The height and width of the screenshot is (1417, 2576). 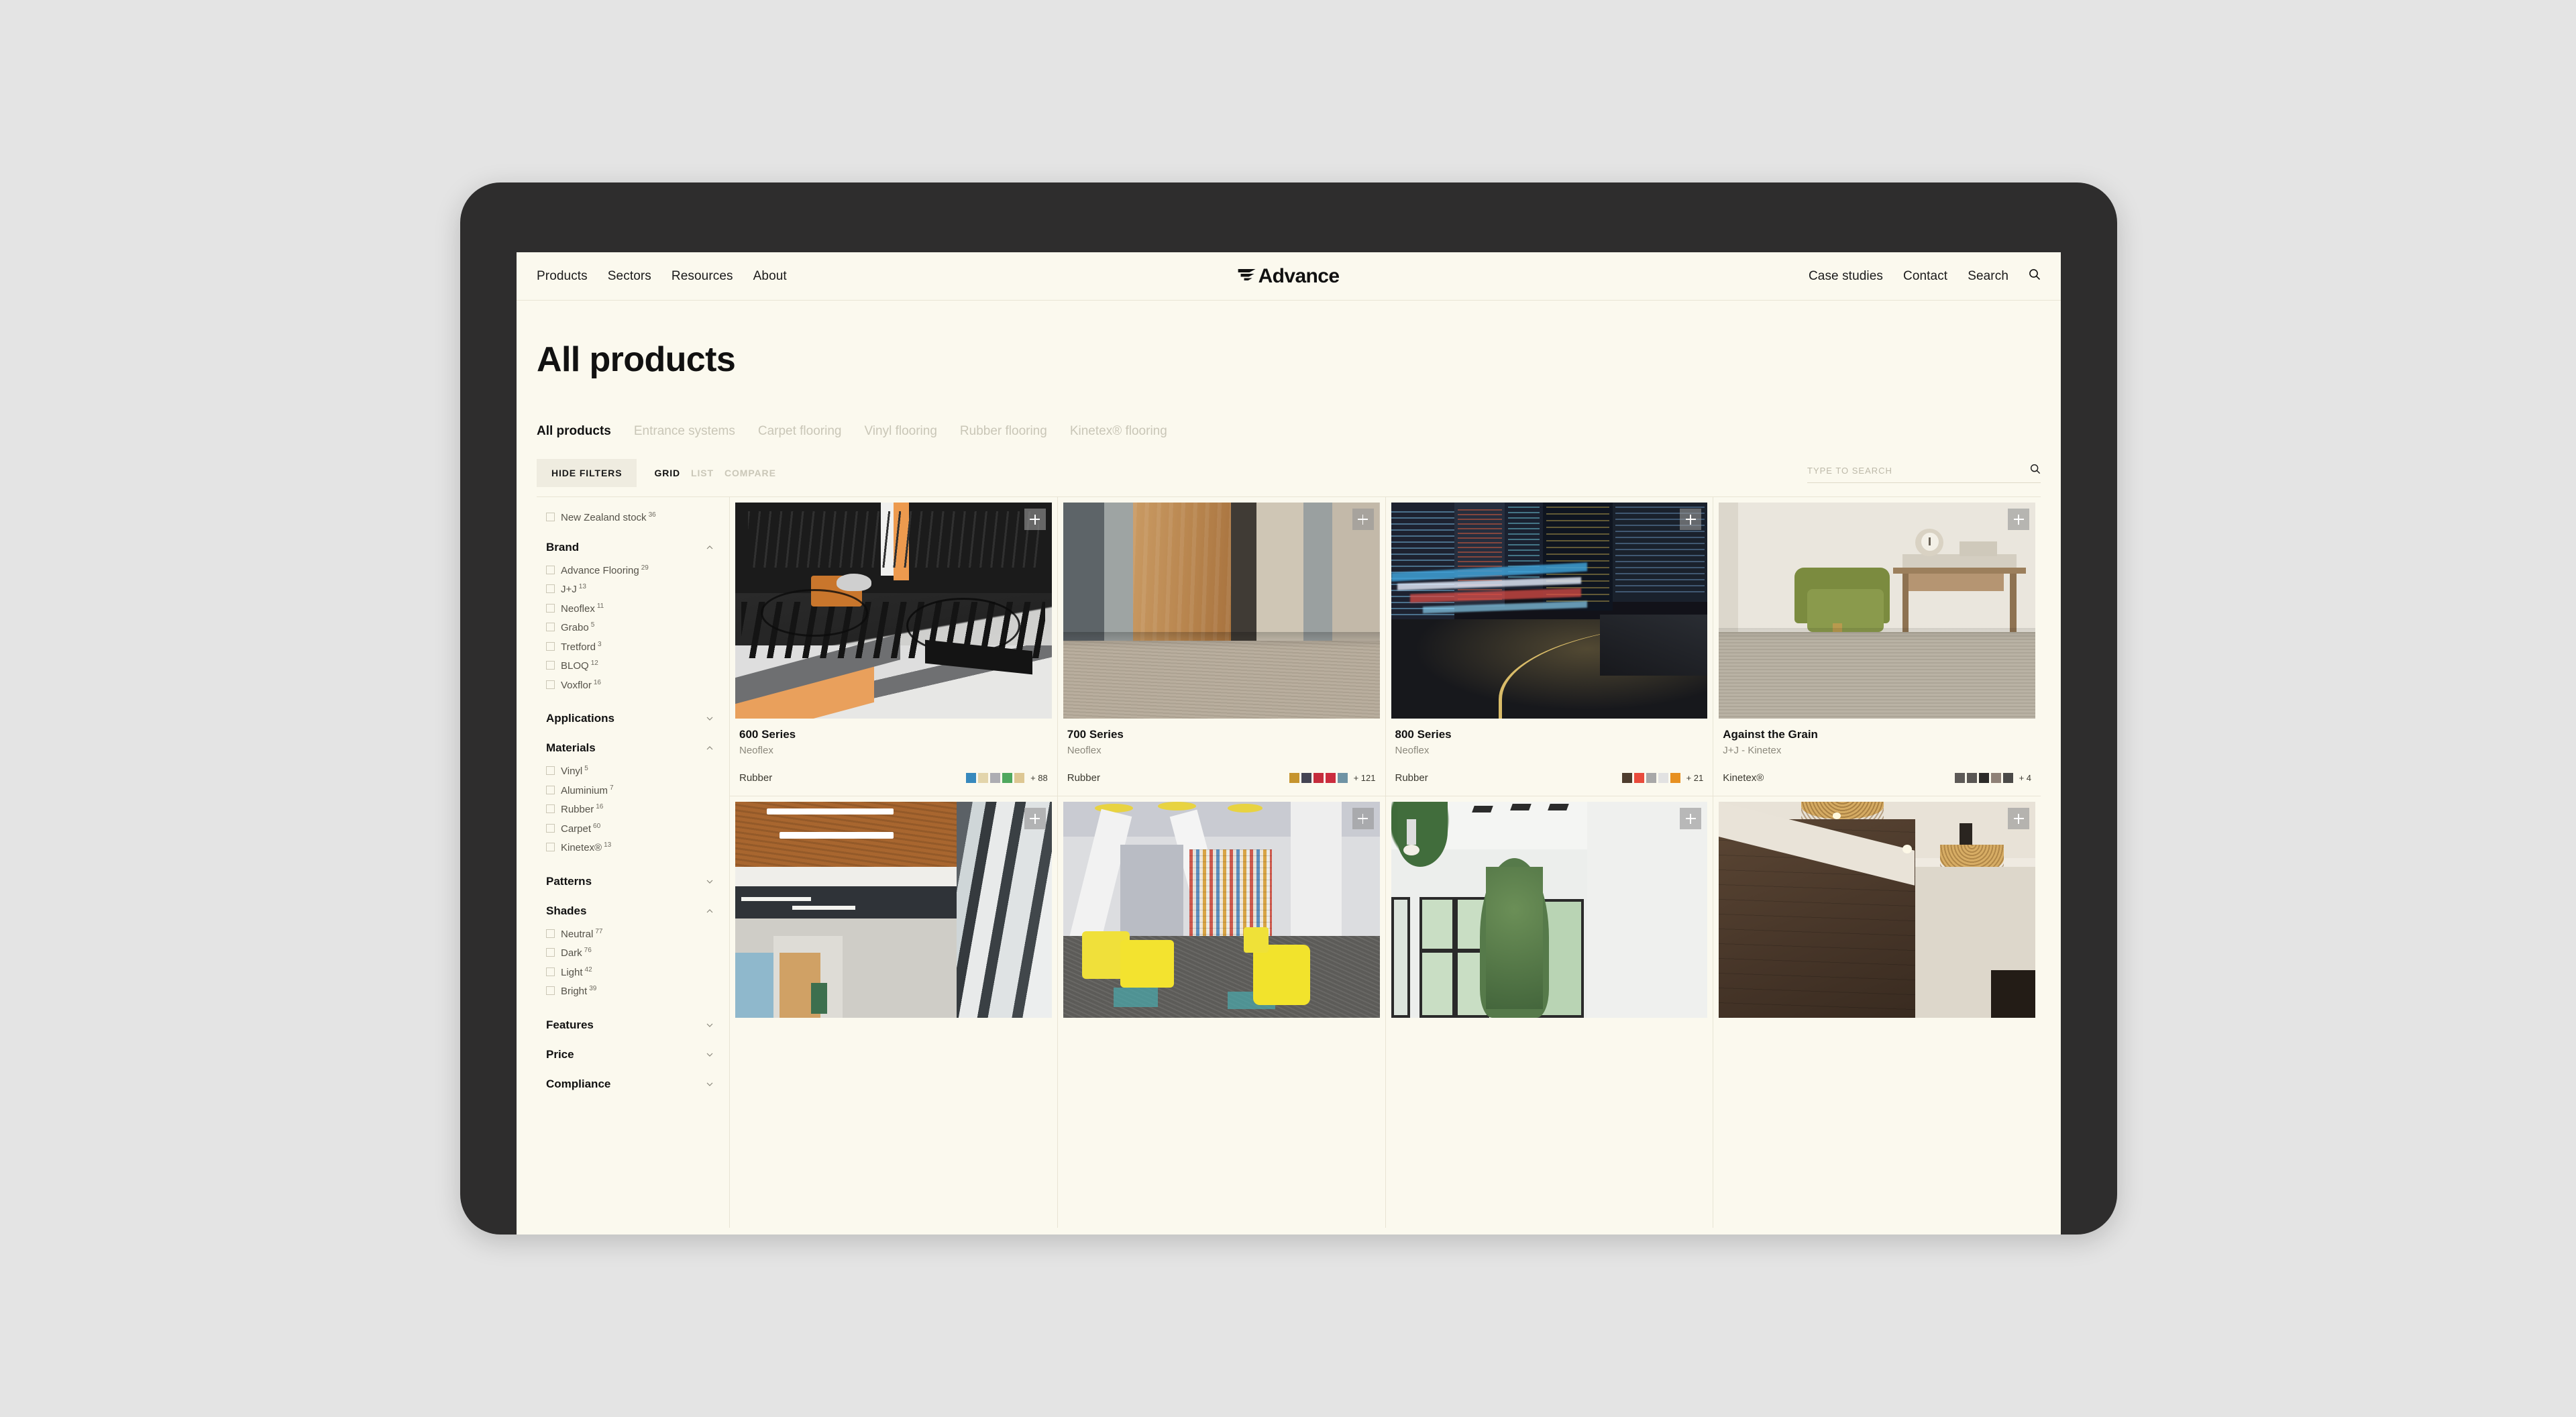 What do you see at coordinates (630, 991) in the screenshot?
I see `filter-option-bright: Bright 39` at bounding box center [630, 991].